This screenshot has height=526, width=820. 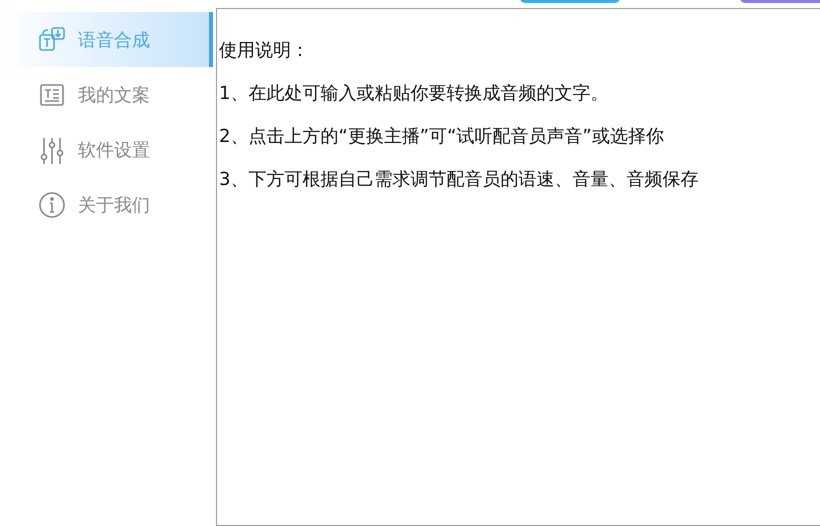 What do you see at coordinates (52, 40) in the screenshot?
I see `text-convert-icon` at bounding box center [52, 40].